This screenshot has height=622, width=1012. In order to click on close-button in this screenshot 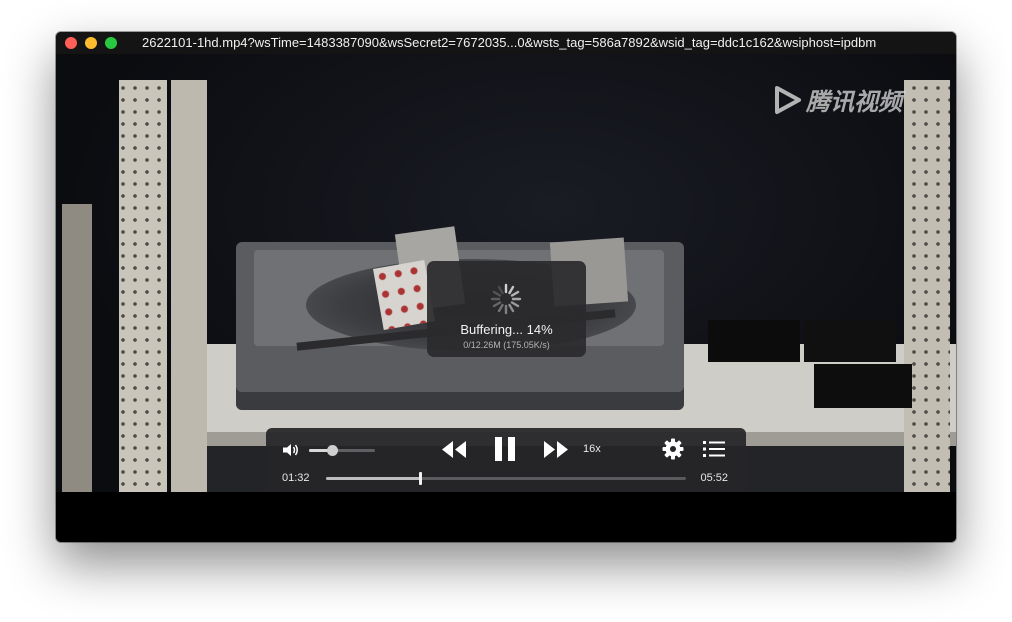, I will do `click(71, 43)`.